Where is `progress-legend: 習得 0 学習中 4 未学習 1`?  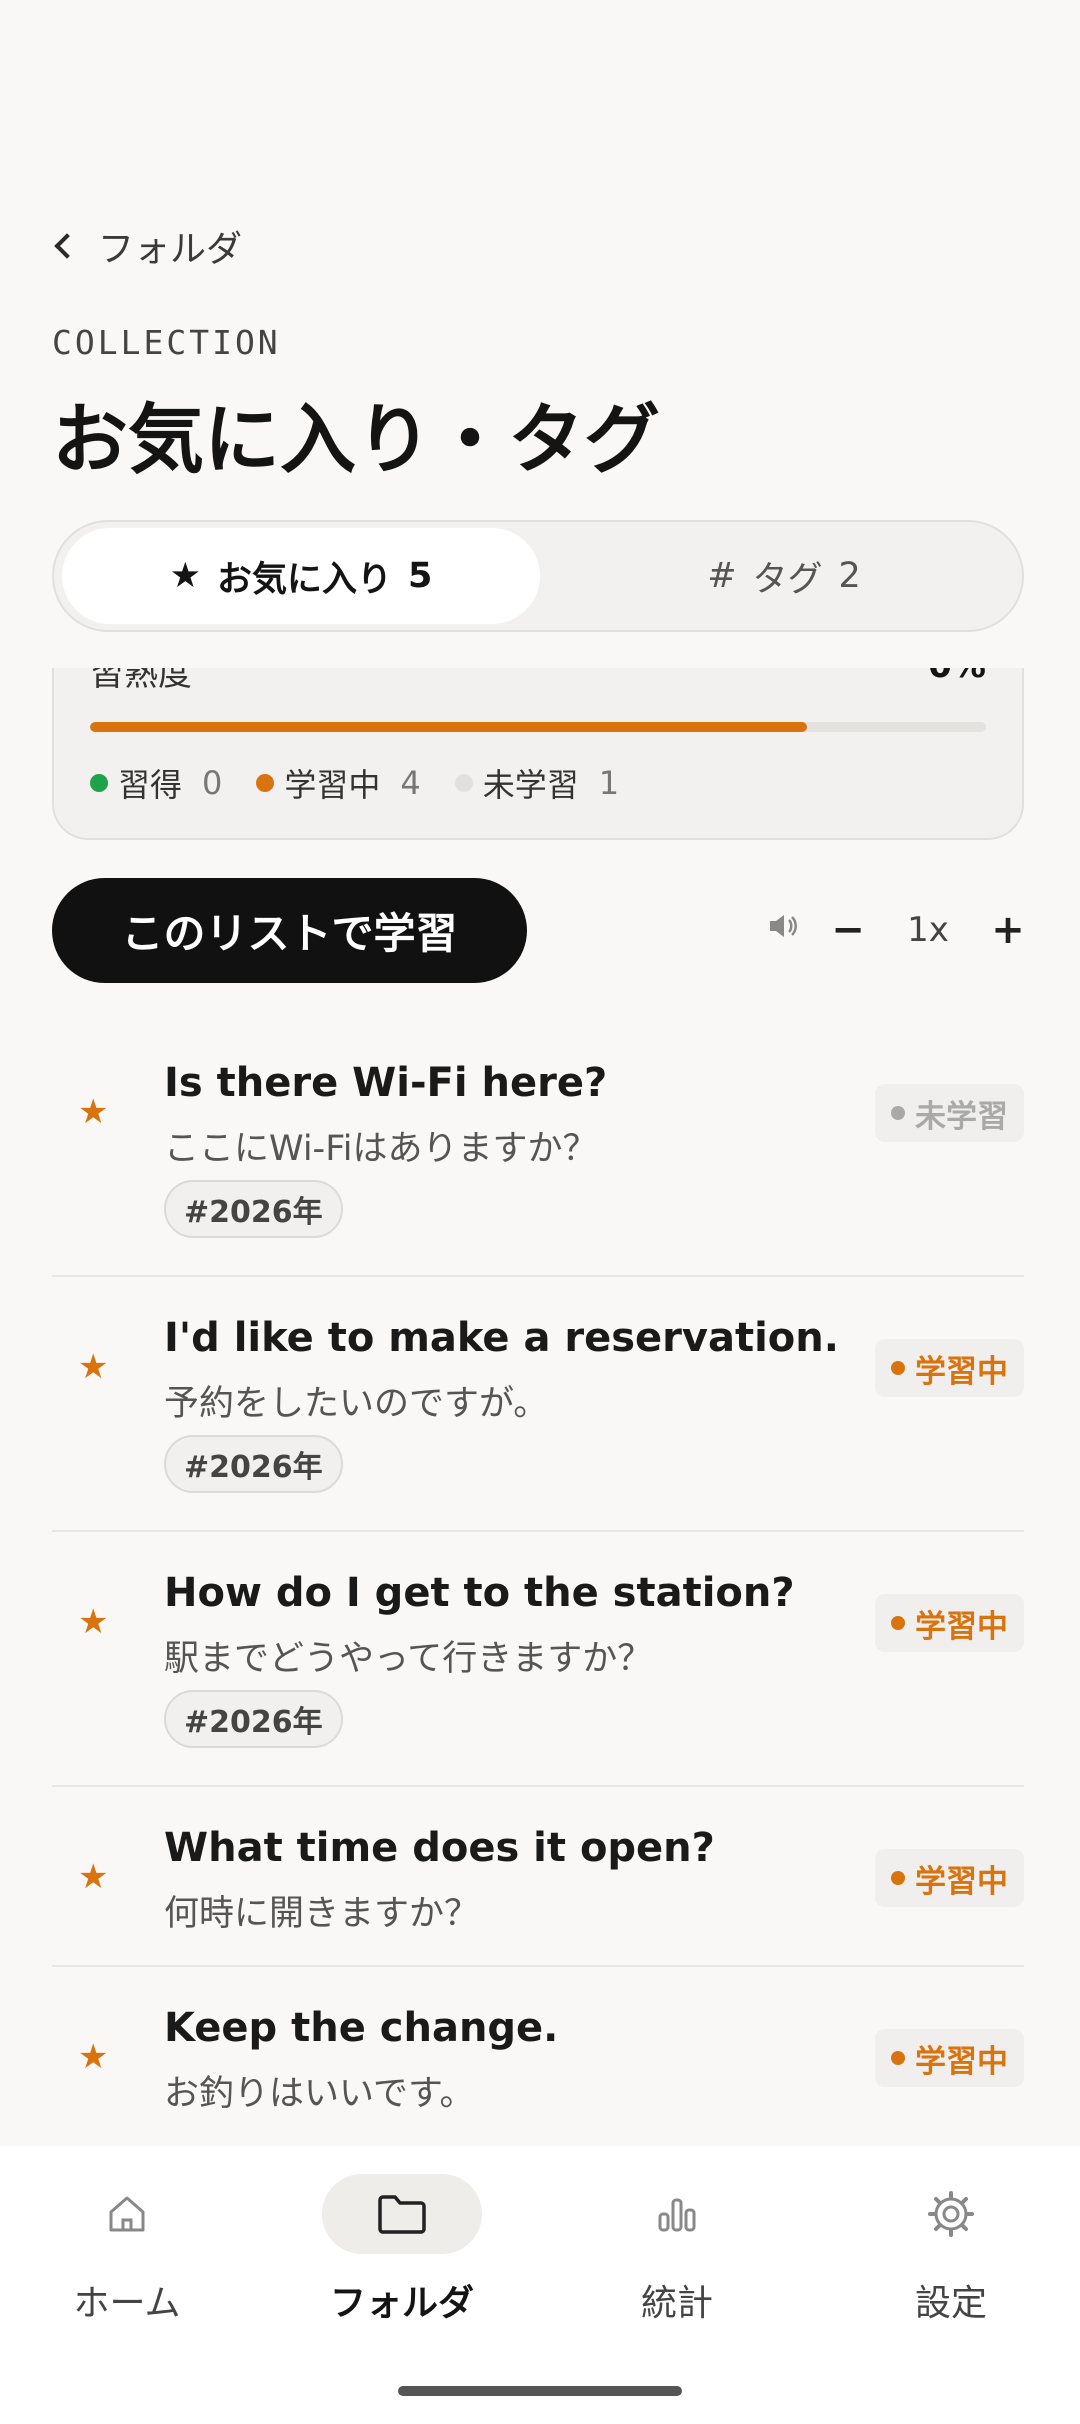 progress-legend: 習得 0 学習中 4 未学習 1 is located at coordinates (354, 783).